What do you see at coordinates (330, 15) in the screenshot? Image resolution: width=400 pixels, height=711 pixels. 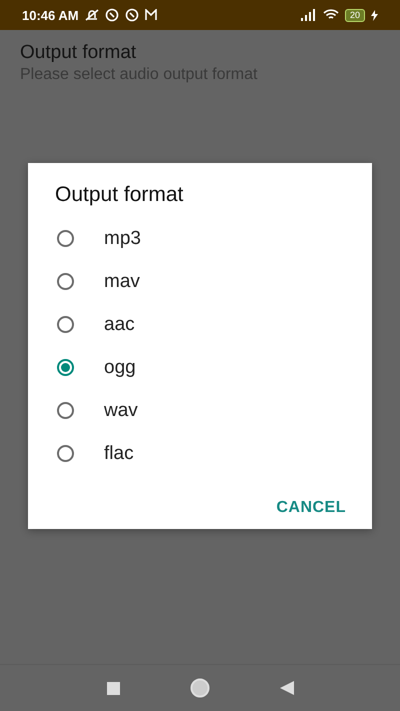 I see `wifi-icon` at bounding box center [330, 15].